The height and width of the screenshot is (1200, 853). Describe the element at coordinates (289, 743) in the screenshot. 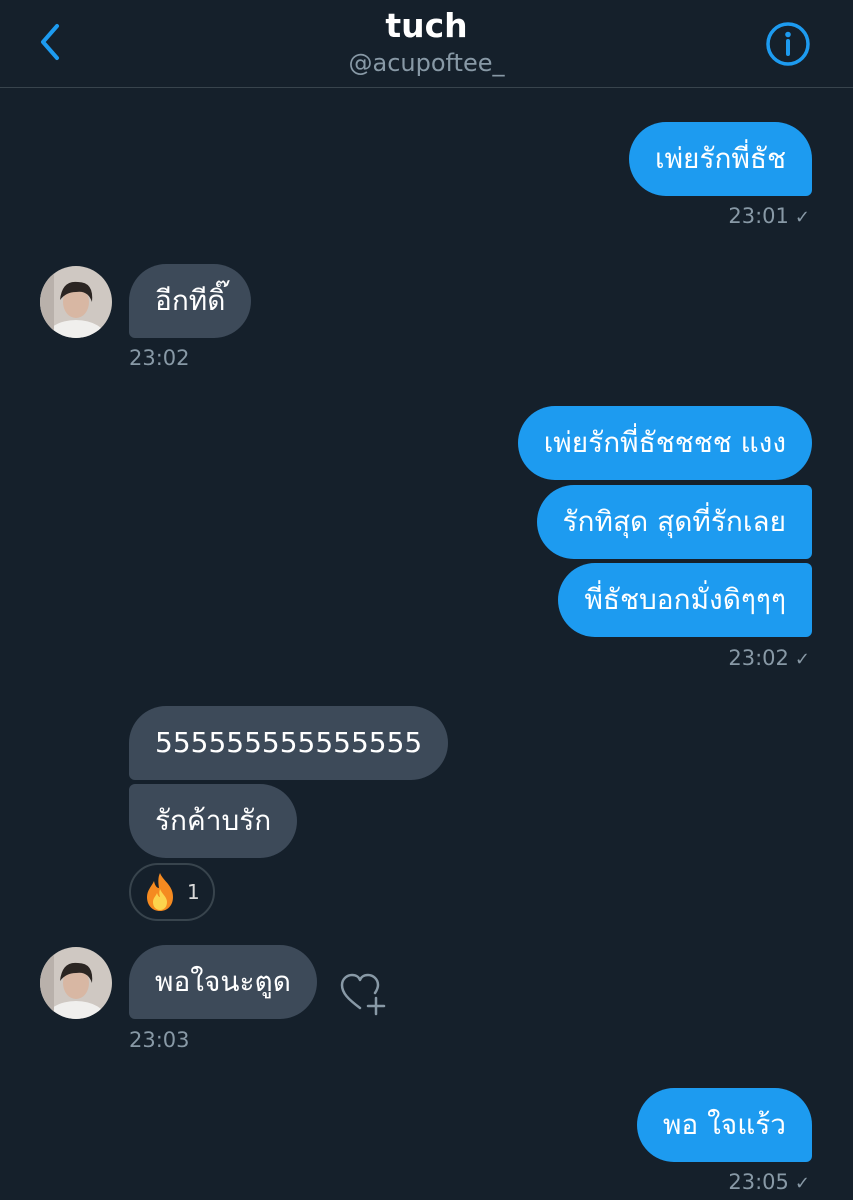

I see `message-bubble-incoming: 555555555555555` at that location.